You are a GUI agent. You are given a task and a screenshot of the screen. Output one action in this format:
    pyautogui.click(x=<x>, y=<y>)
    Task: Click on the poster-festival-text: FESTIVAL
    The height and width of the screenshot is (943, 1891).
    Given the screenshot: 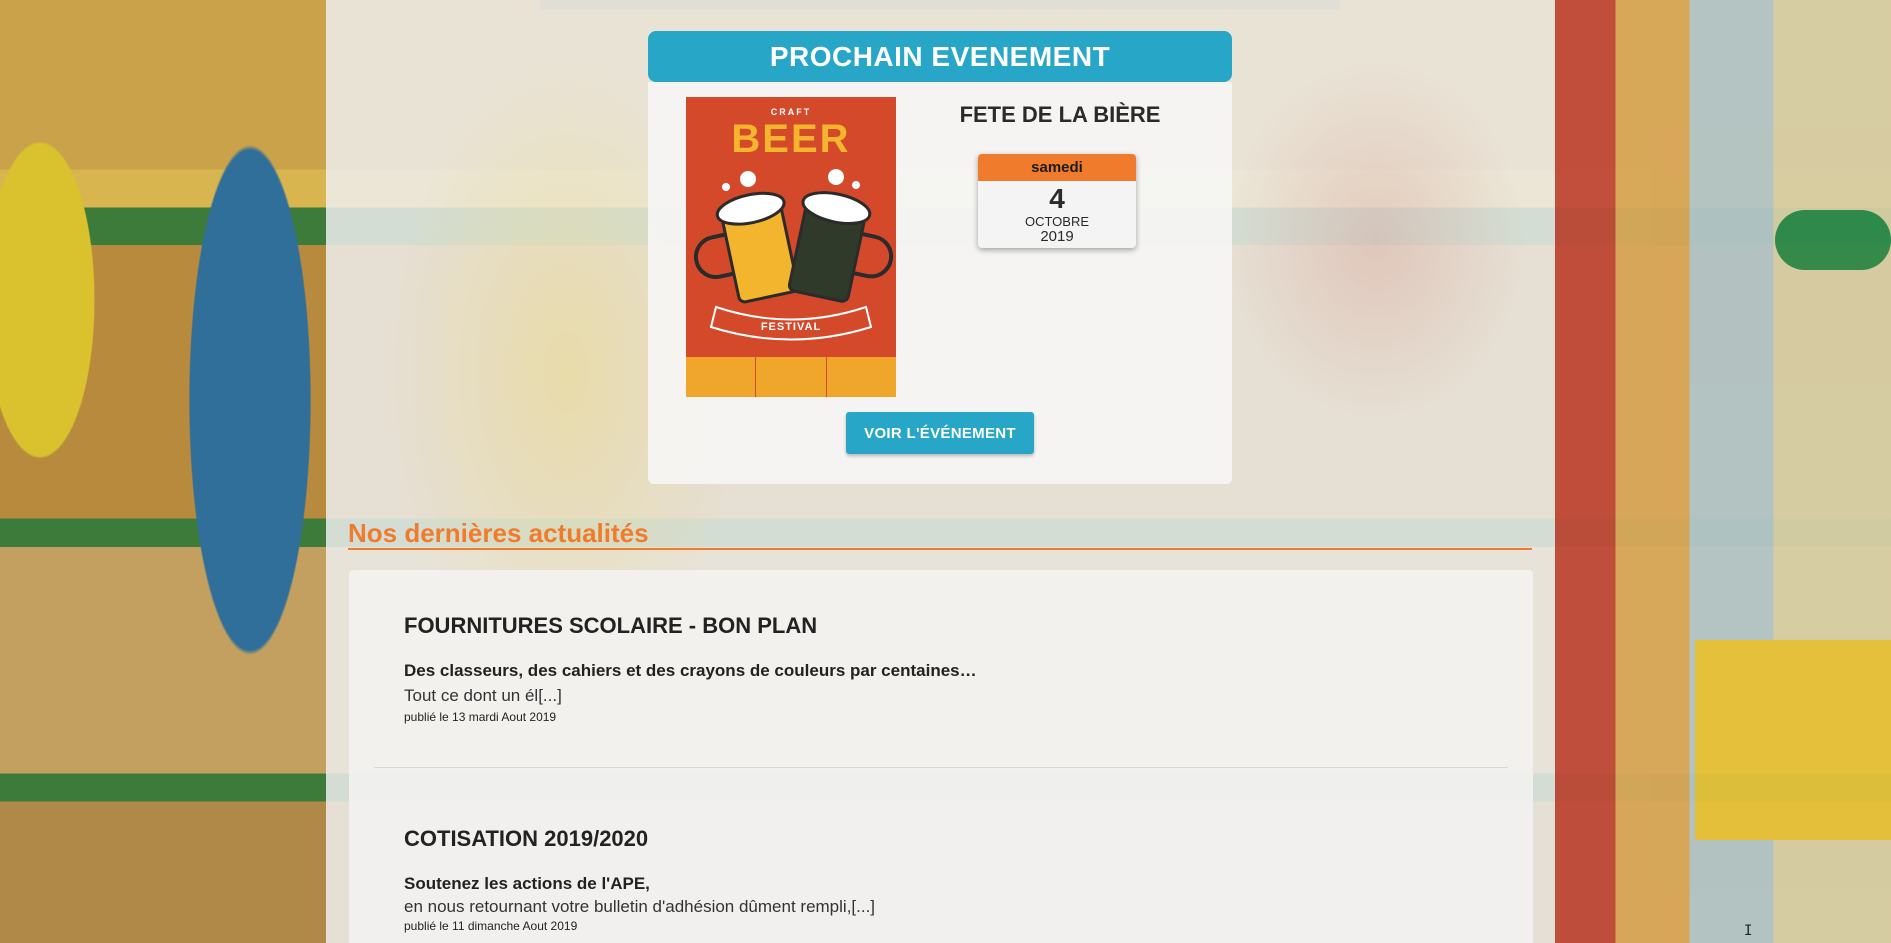 What is the action you would take?
    pyautogui.click(x=791, y=327)
    